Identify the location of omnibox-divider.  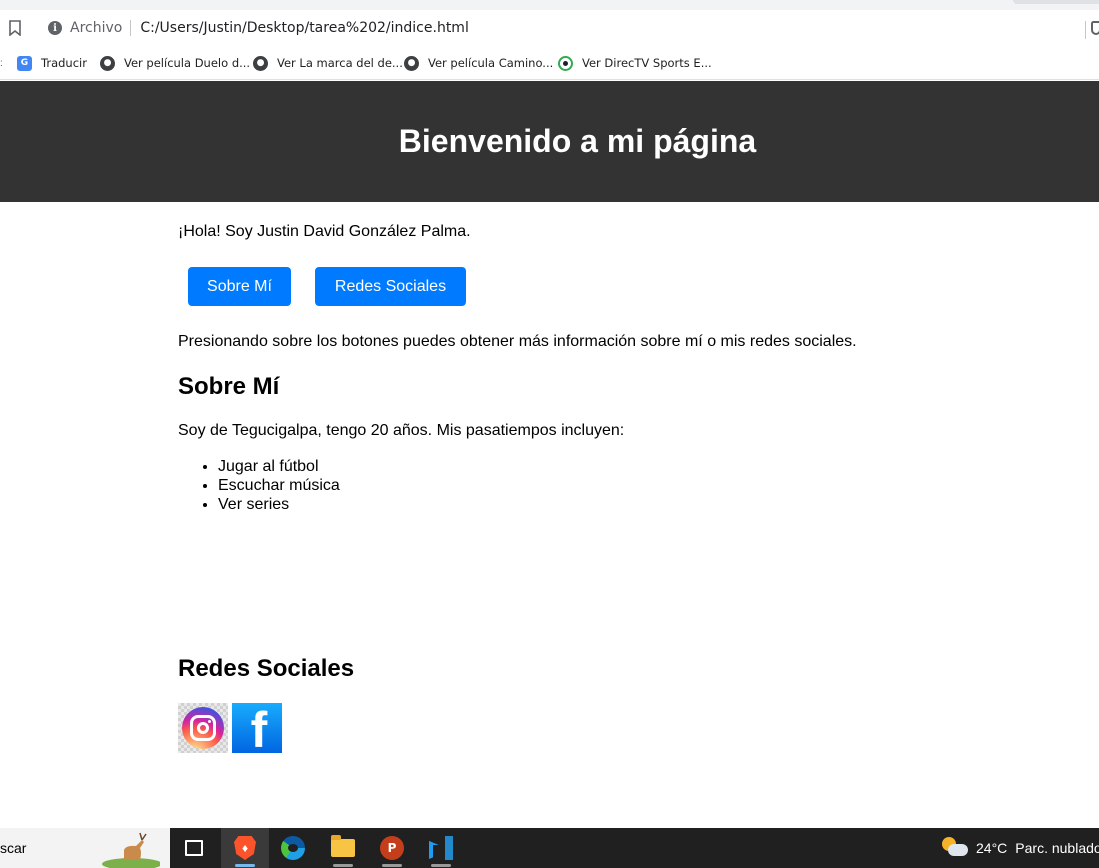
(131, 28).